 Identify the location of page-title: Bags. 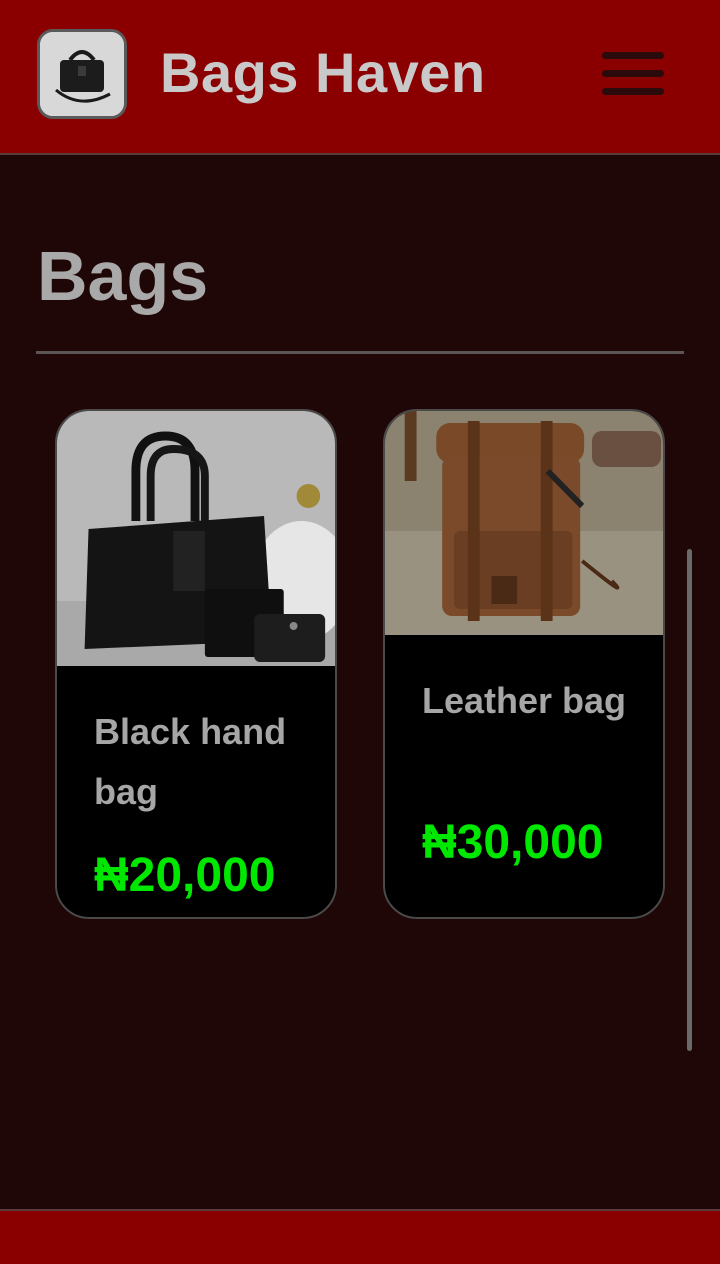
(123, 276).